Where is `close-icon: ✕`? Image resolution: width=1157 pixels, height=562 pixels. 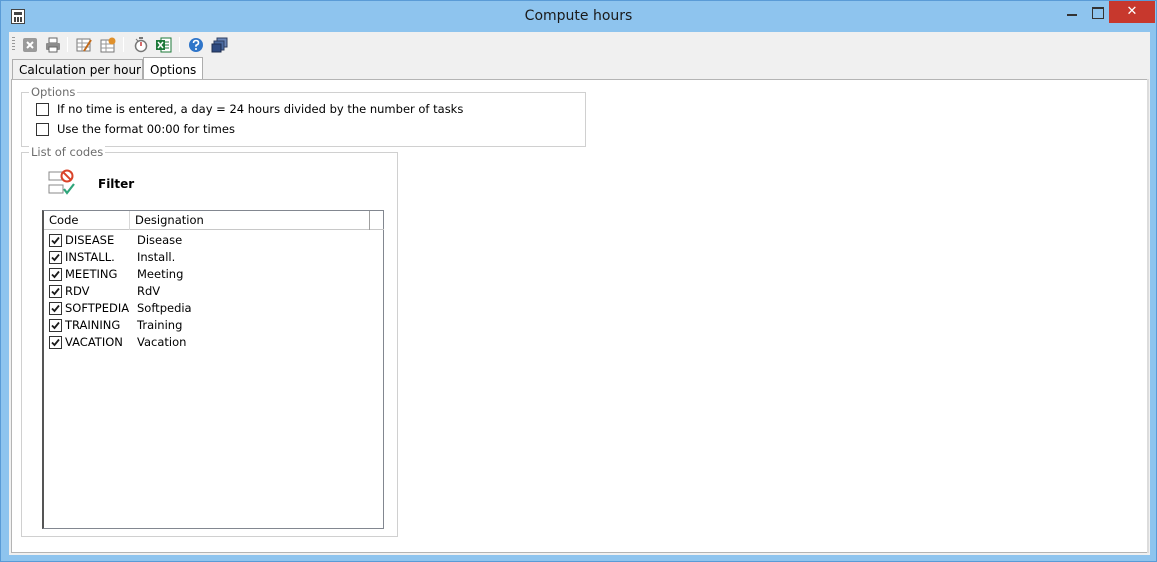 close-icon: ✕ is located at coordinates (1132, 11).